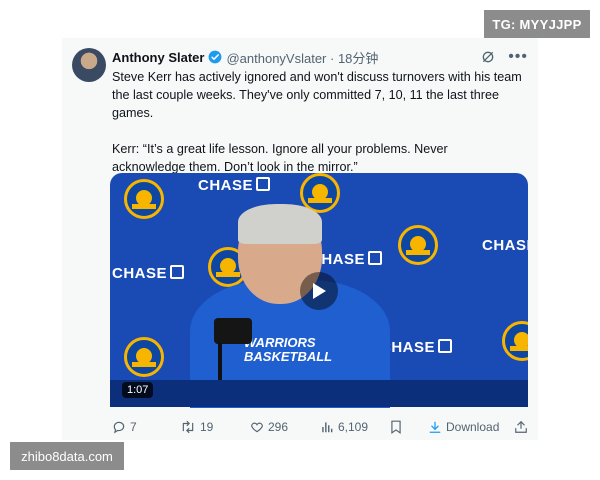 This screenshot has height=480, width=600. Describe the element at coordinates (280, 342) in the screenshot. I see `shirt-text-line: WARRIORS` at that location.